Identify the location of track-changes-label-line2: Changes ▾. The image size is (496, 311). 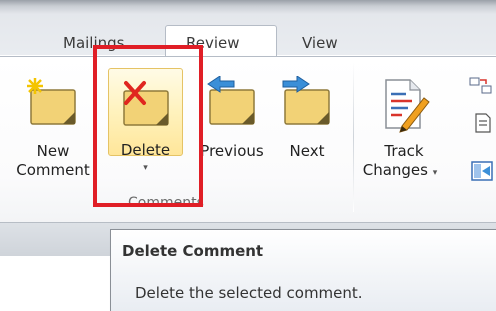
(400, 171).